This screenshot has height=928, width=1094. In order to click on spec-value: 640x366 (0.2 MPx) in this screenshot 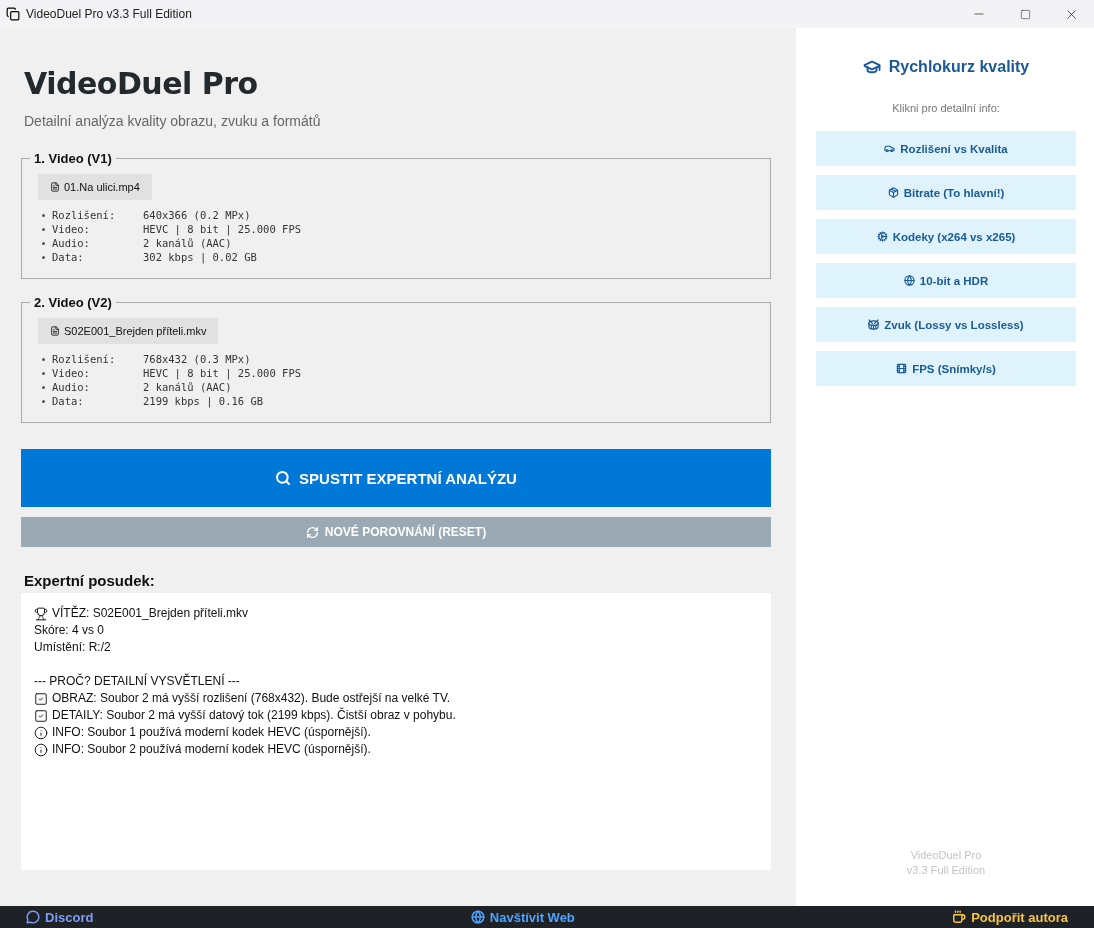, I will do `click(197, 215)`.